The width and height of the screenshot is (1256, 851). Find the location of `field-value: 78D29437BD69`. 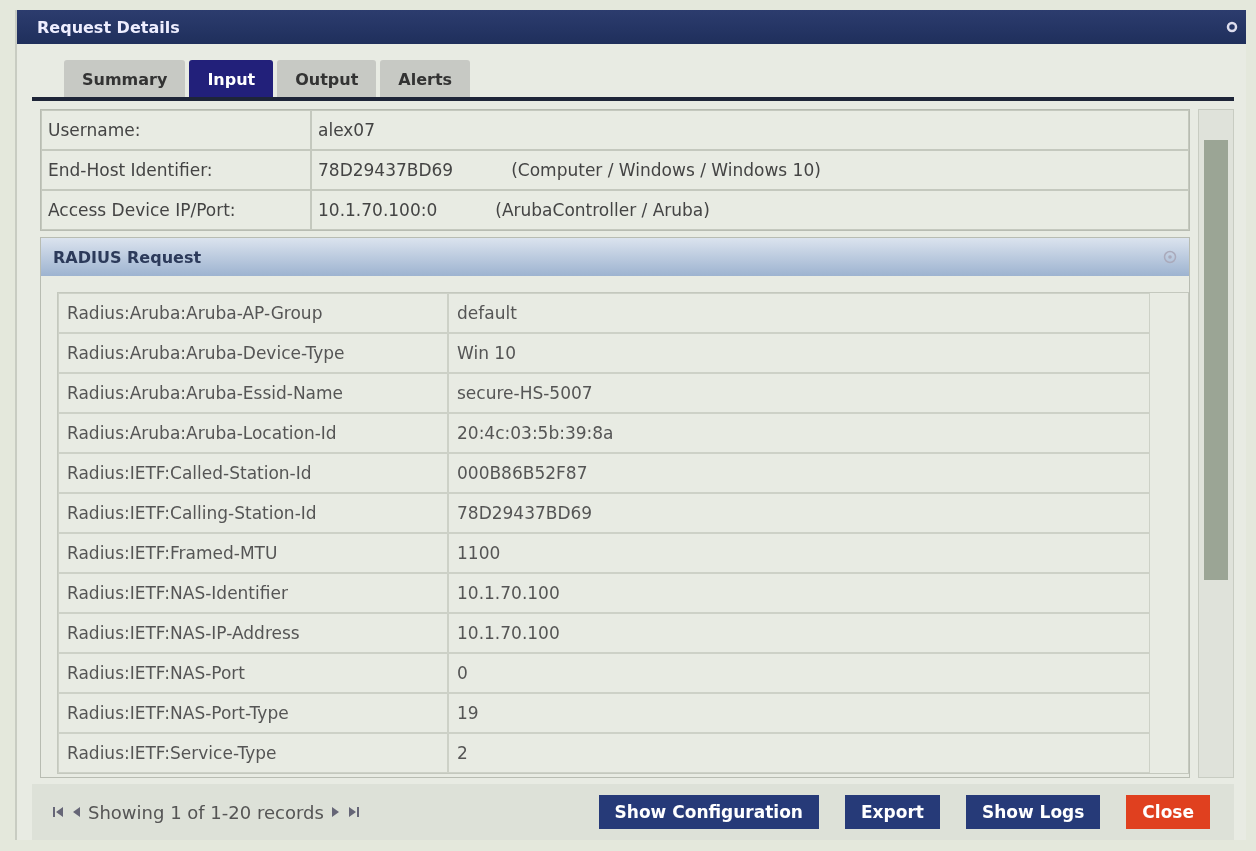

field-value: 78D29437BD69 is located at coordinates (386, 170).